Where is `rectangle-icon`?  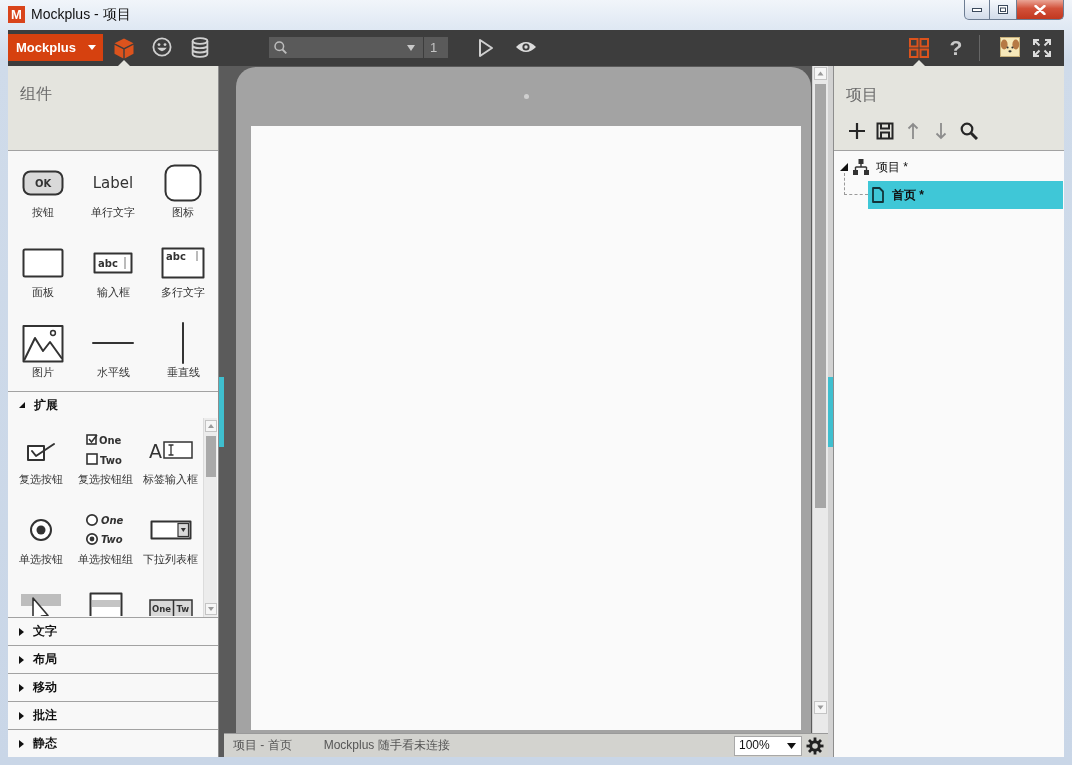
rectangle-icon is located at coordinates (43, 263).